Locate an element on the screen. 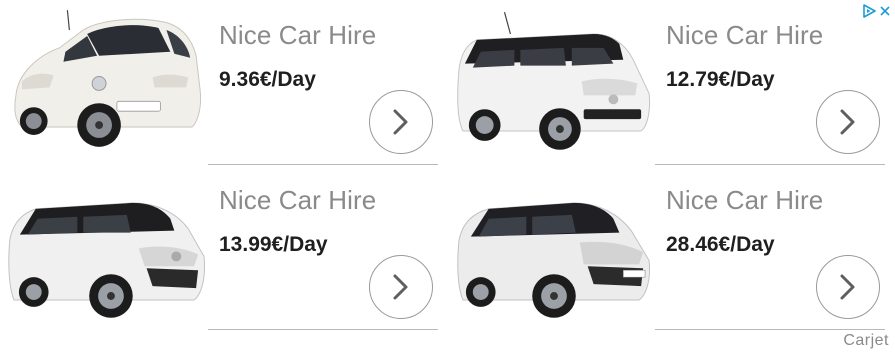 This screenshot has width=895, height=354. price-per-day: 13.99€/Day is located at coordinates (273, 245).